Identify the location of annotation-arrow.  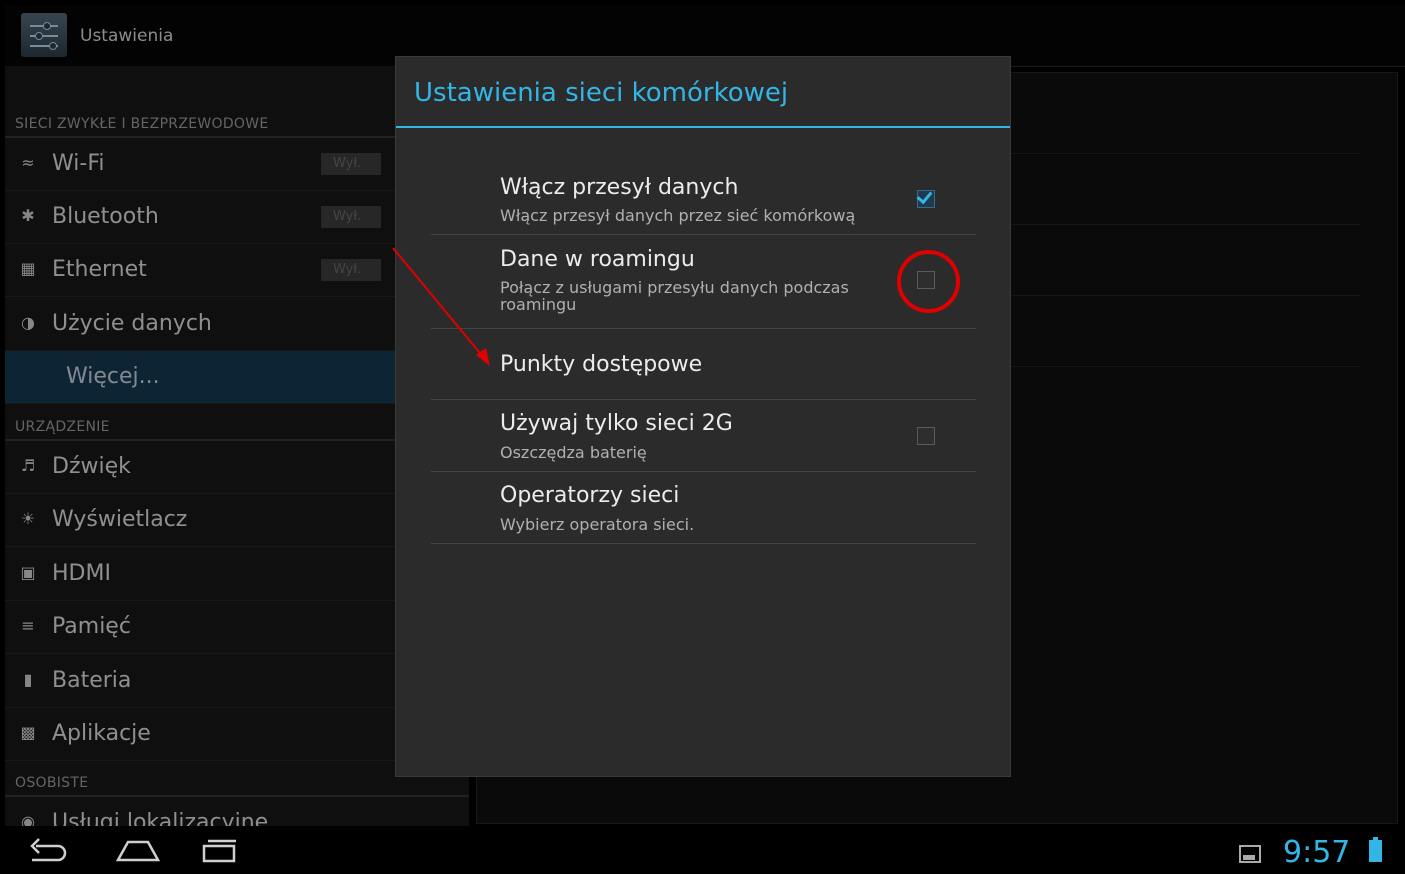
(441, 306).